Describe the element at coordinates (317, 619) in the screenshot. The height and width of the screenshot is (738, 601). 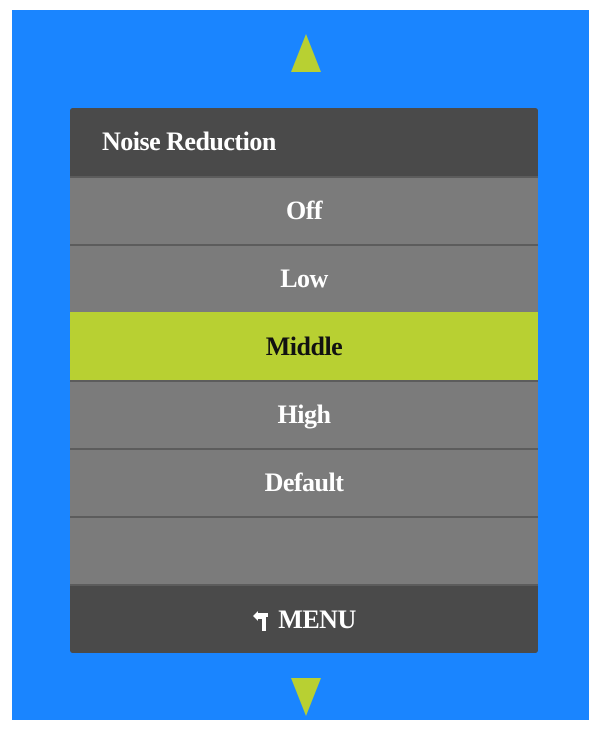
I see `menu-back-label: MENU` at that location.